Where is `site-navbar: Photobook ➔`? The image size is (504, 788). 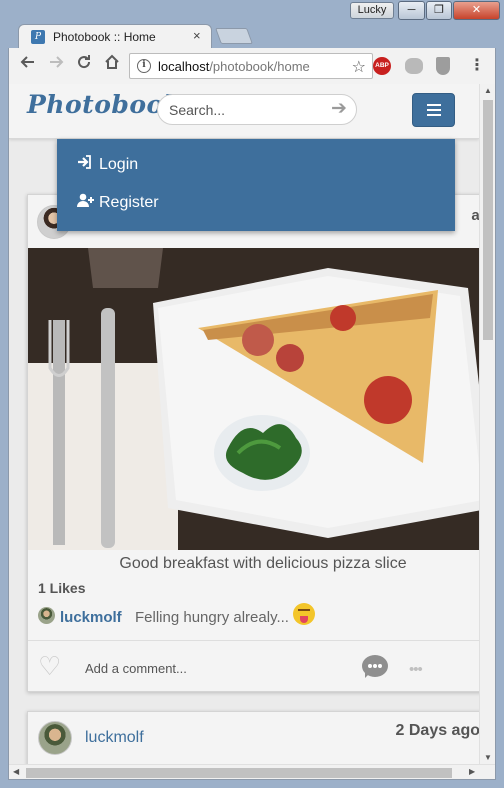
site-navbar: Photobook ➔ is located at coordinates (244, 111).